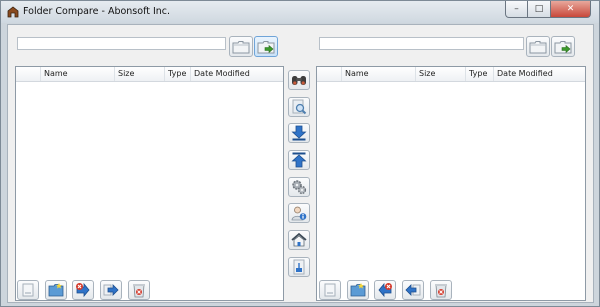 The width and height of the screenshot is (600, 307). I want to click on minimize-button: –, so click(516, 9).